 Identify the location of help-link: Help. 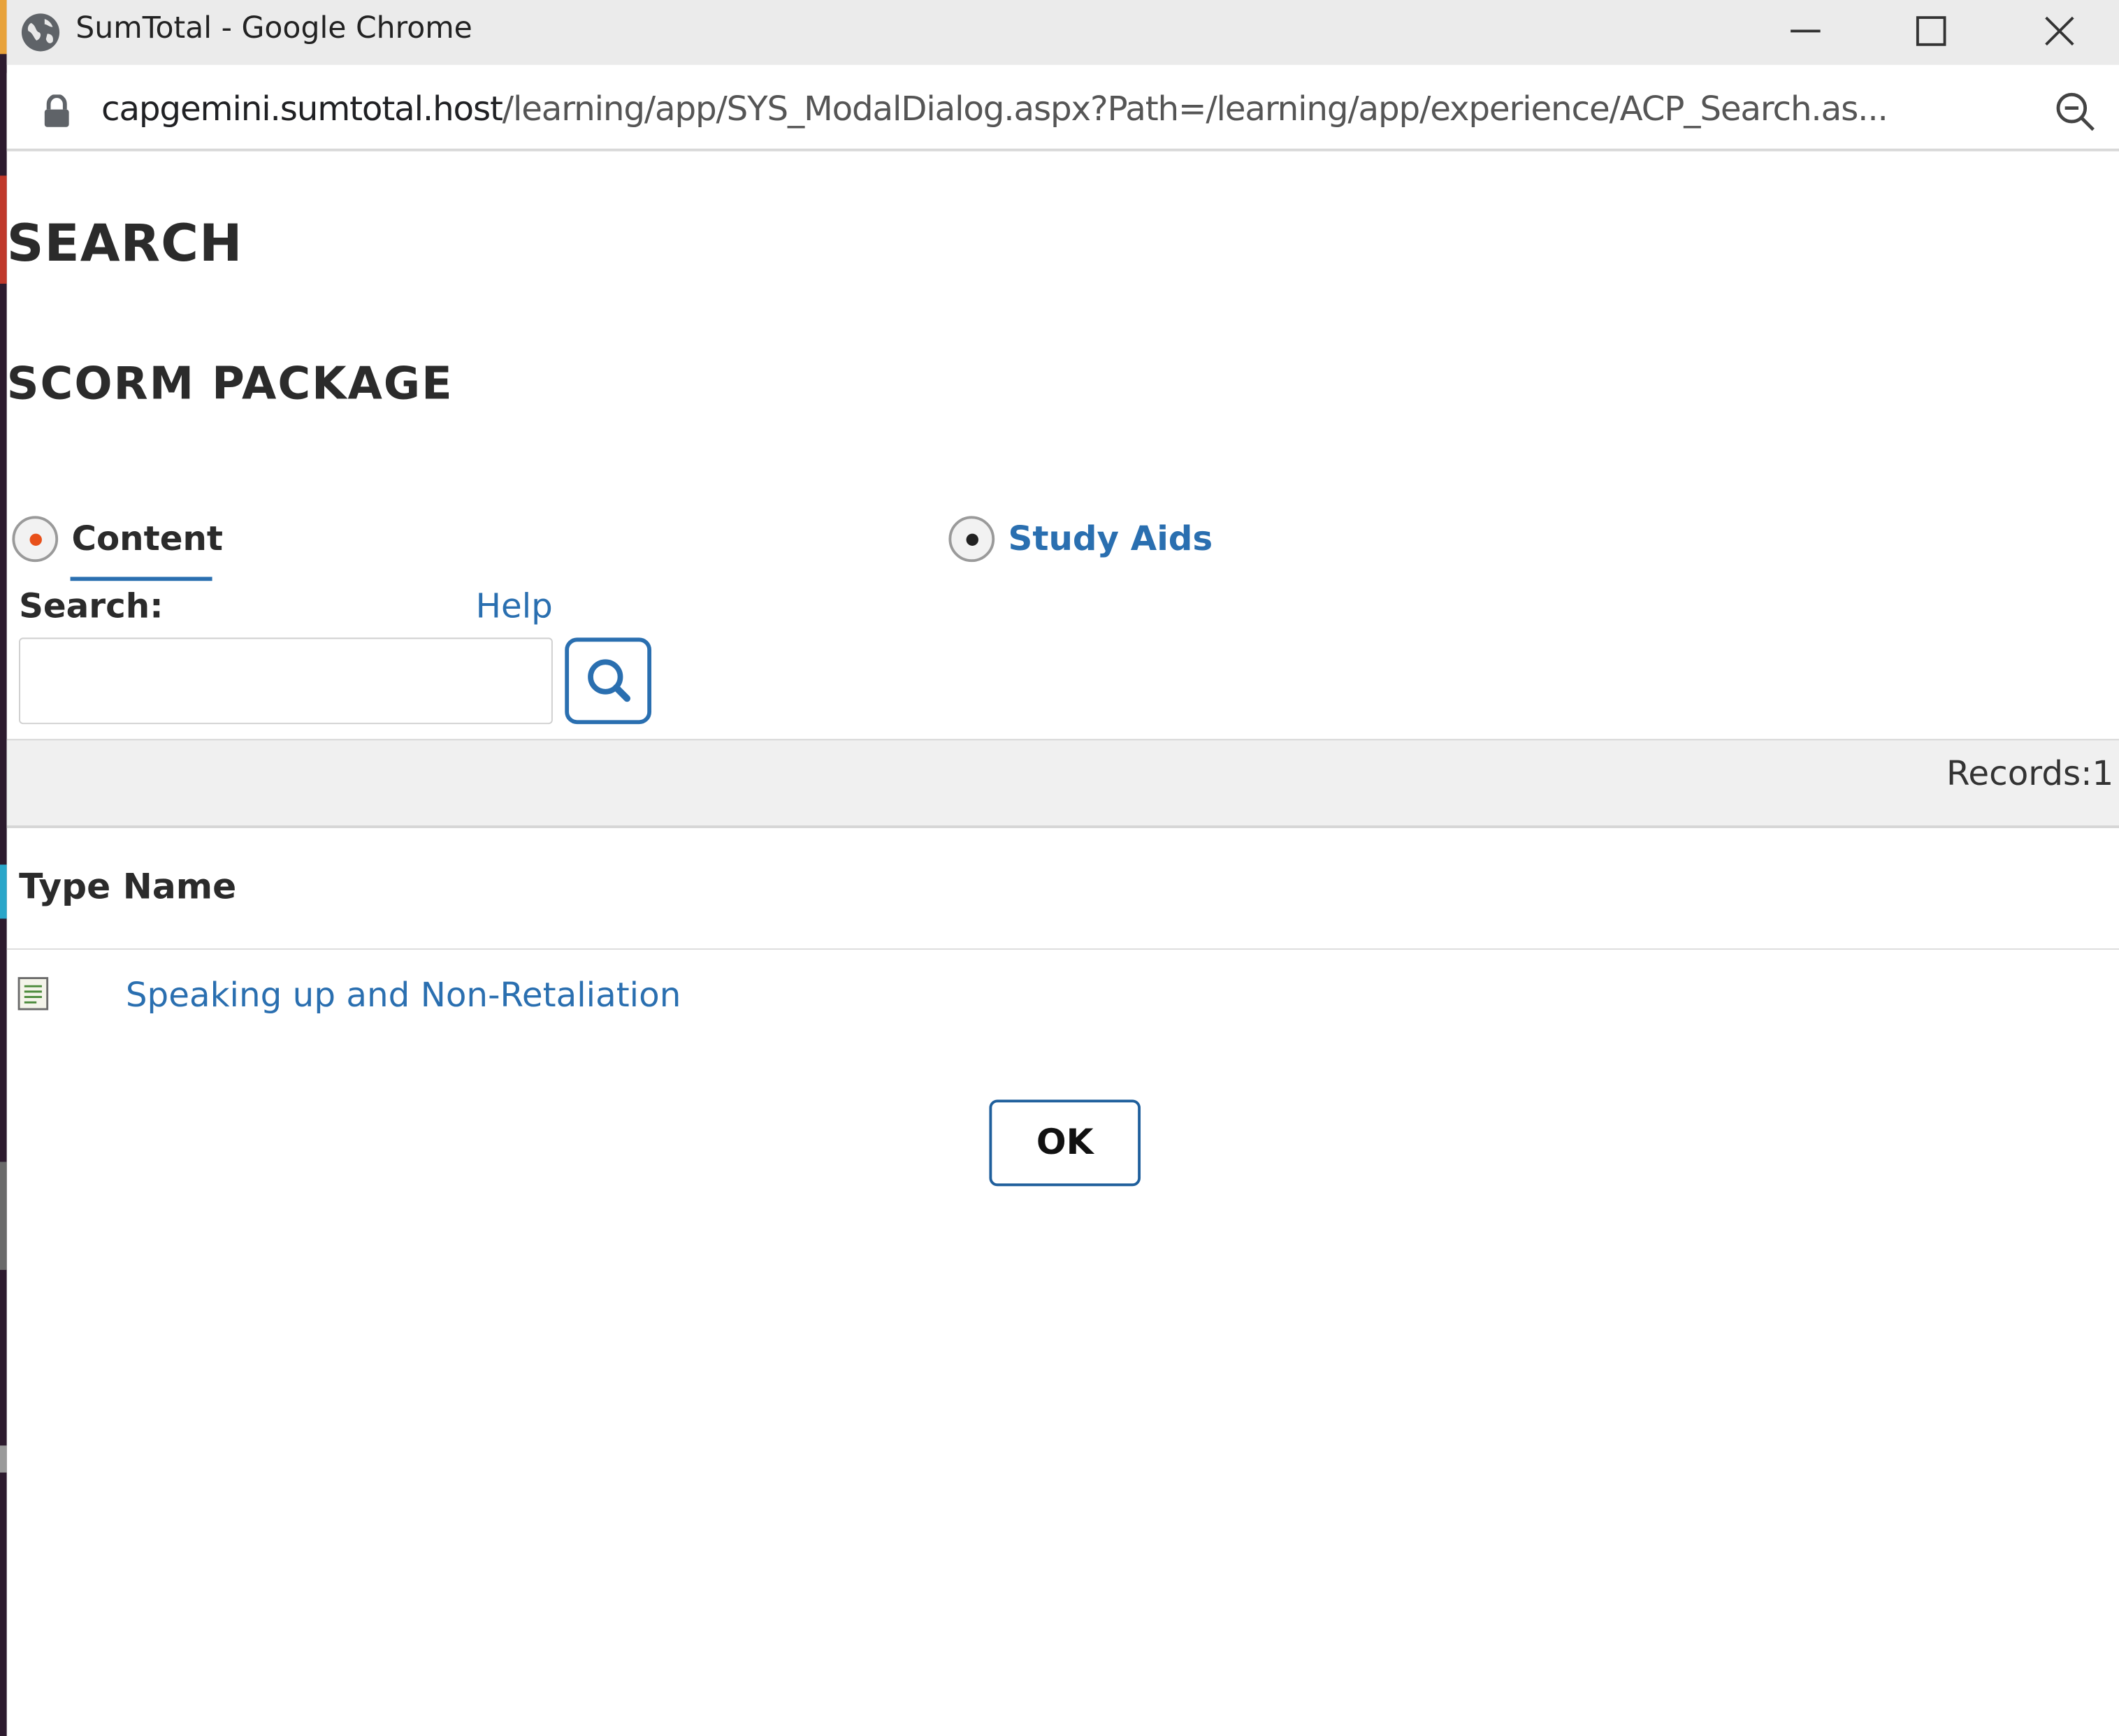
(514, 605).